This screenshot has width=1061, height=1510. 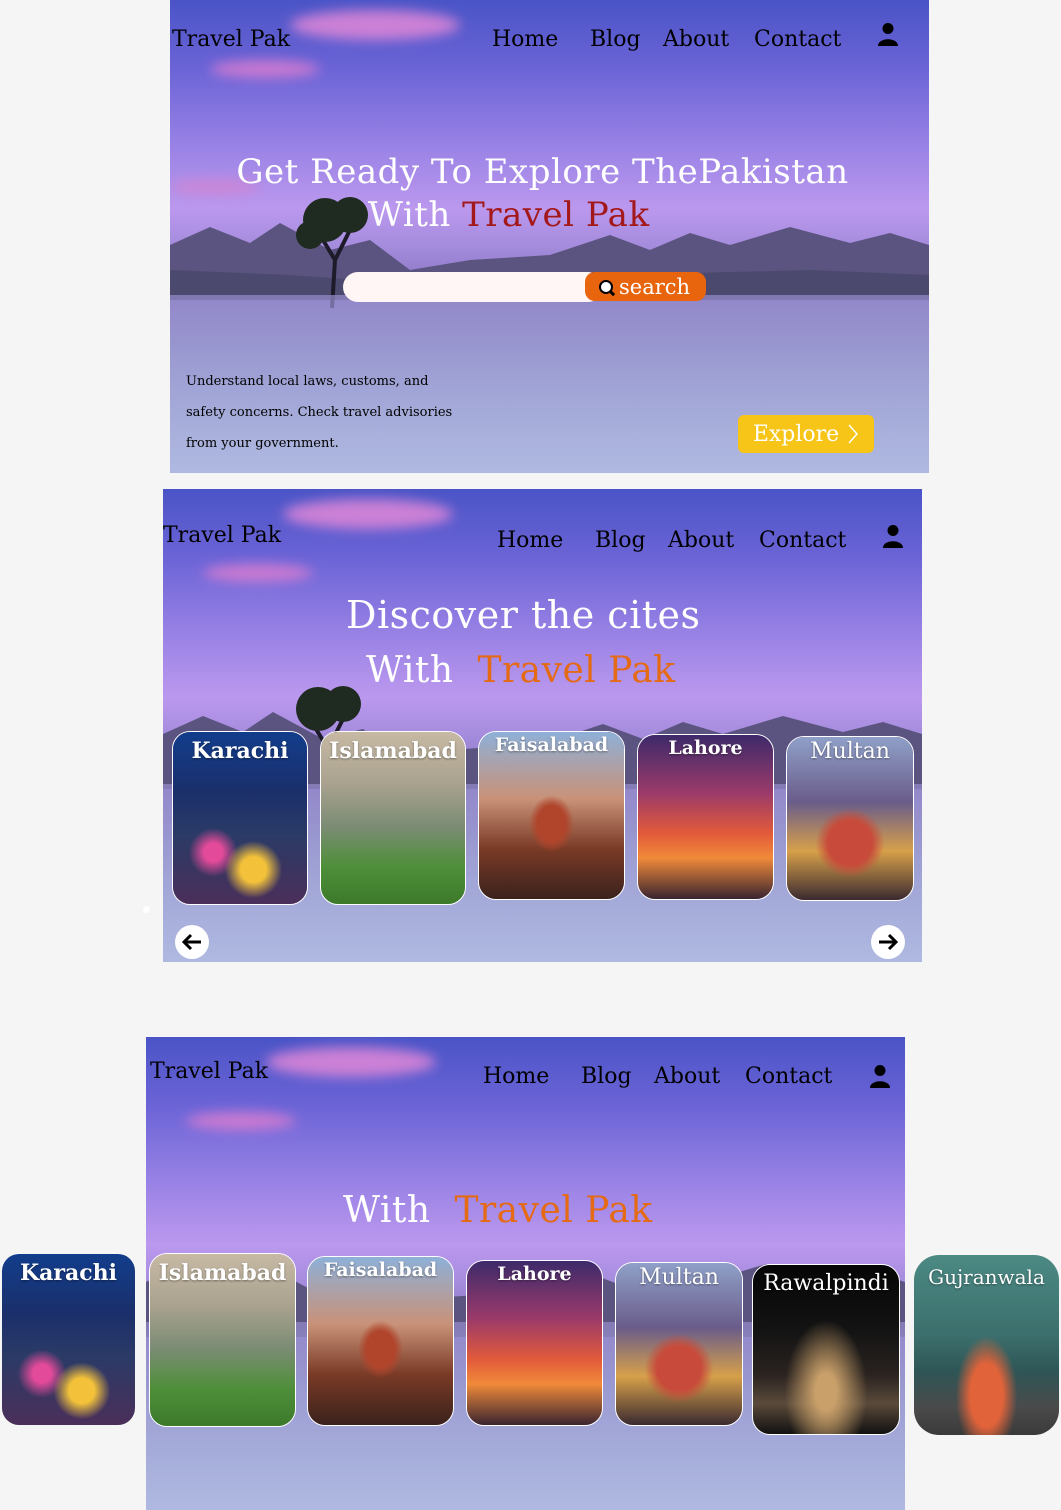 I want to click on chevron-right-icon, so click(x=853, y=434).